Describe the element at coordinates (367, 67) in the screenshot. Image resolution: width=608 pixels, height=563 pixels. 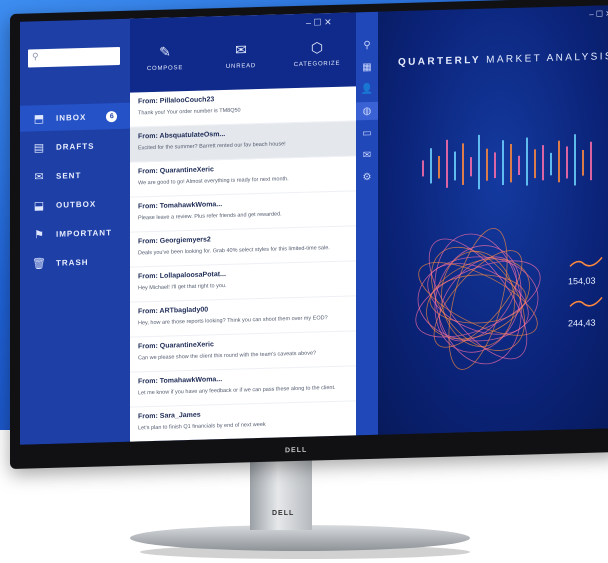
I see `grid-icon: ▦` at that location.